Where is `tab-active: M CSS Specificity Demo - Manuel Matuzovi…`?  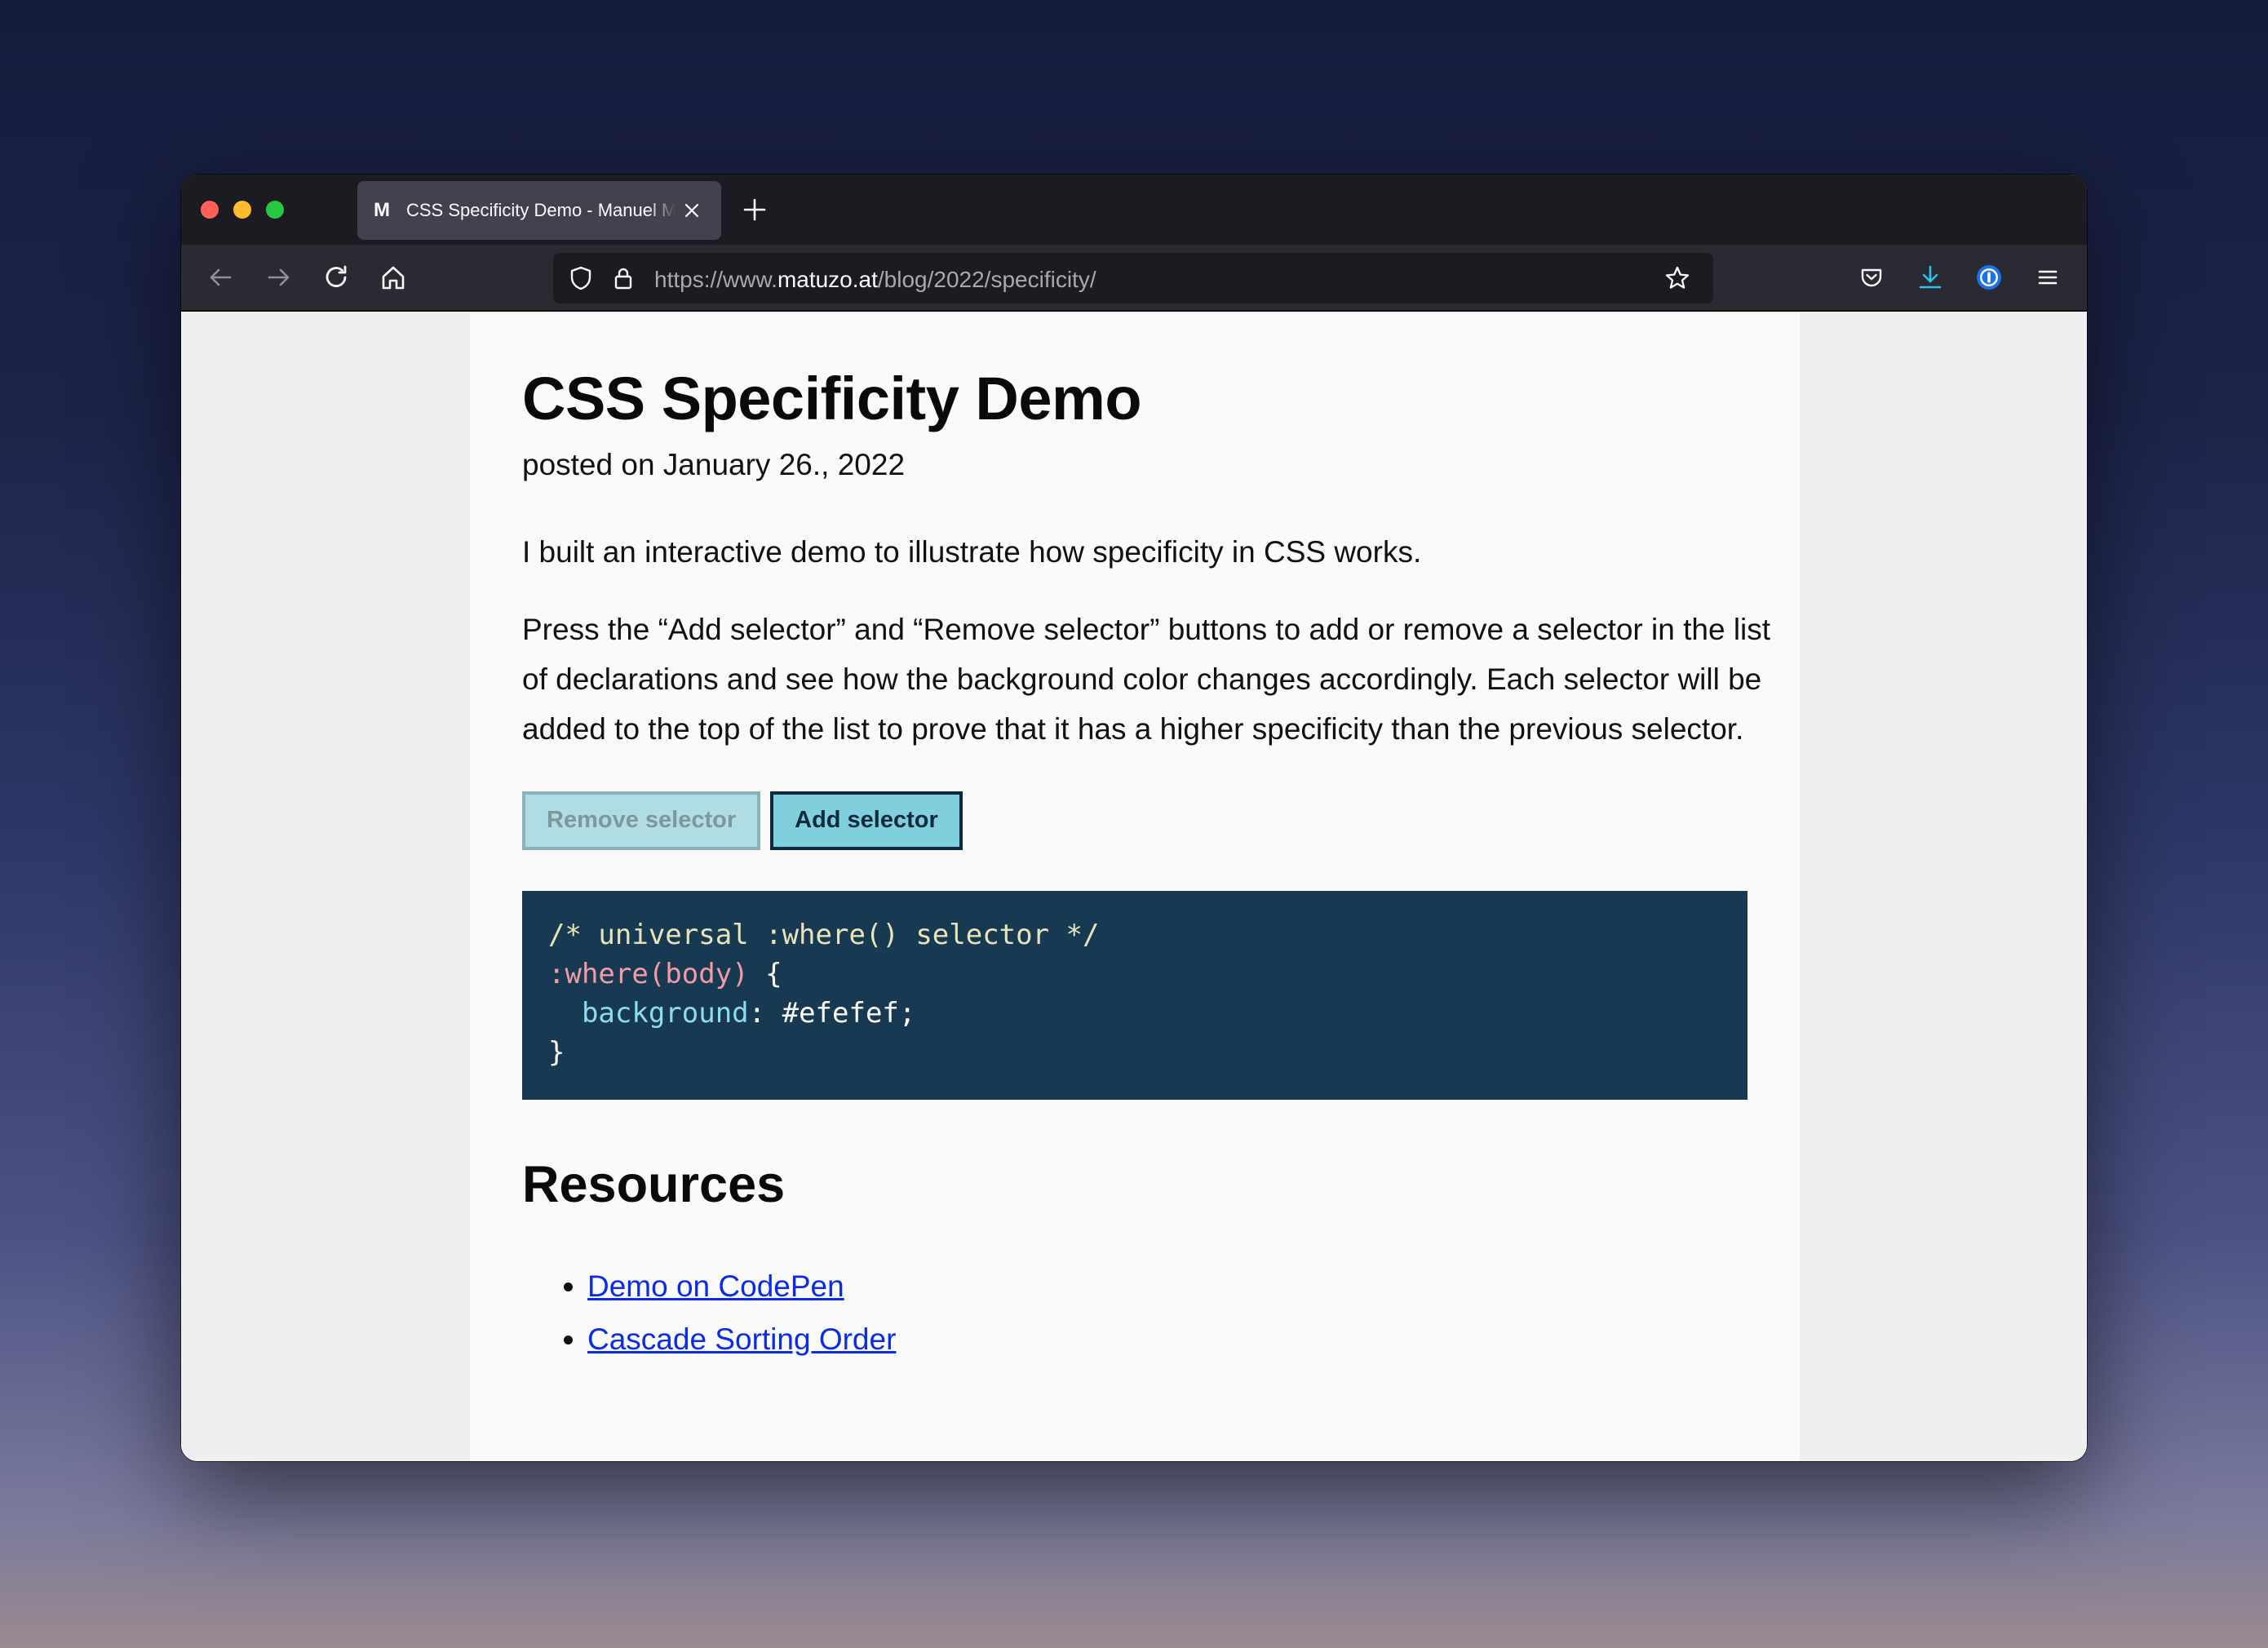 tab-active: M CSS Specificity Demo - Manuel Matuzovi… is located at coordinates (539, 210).